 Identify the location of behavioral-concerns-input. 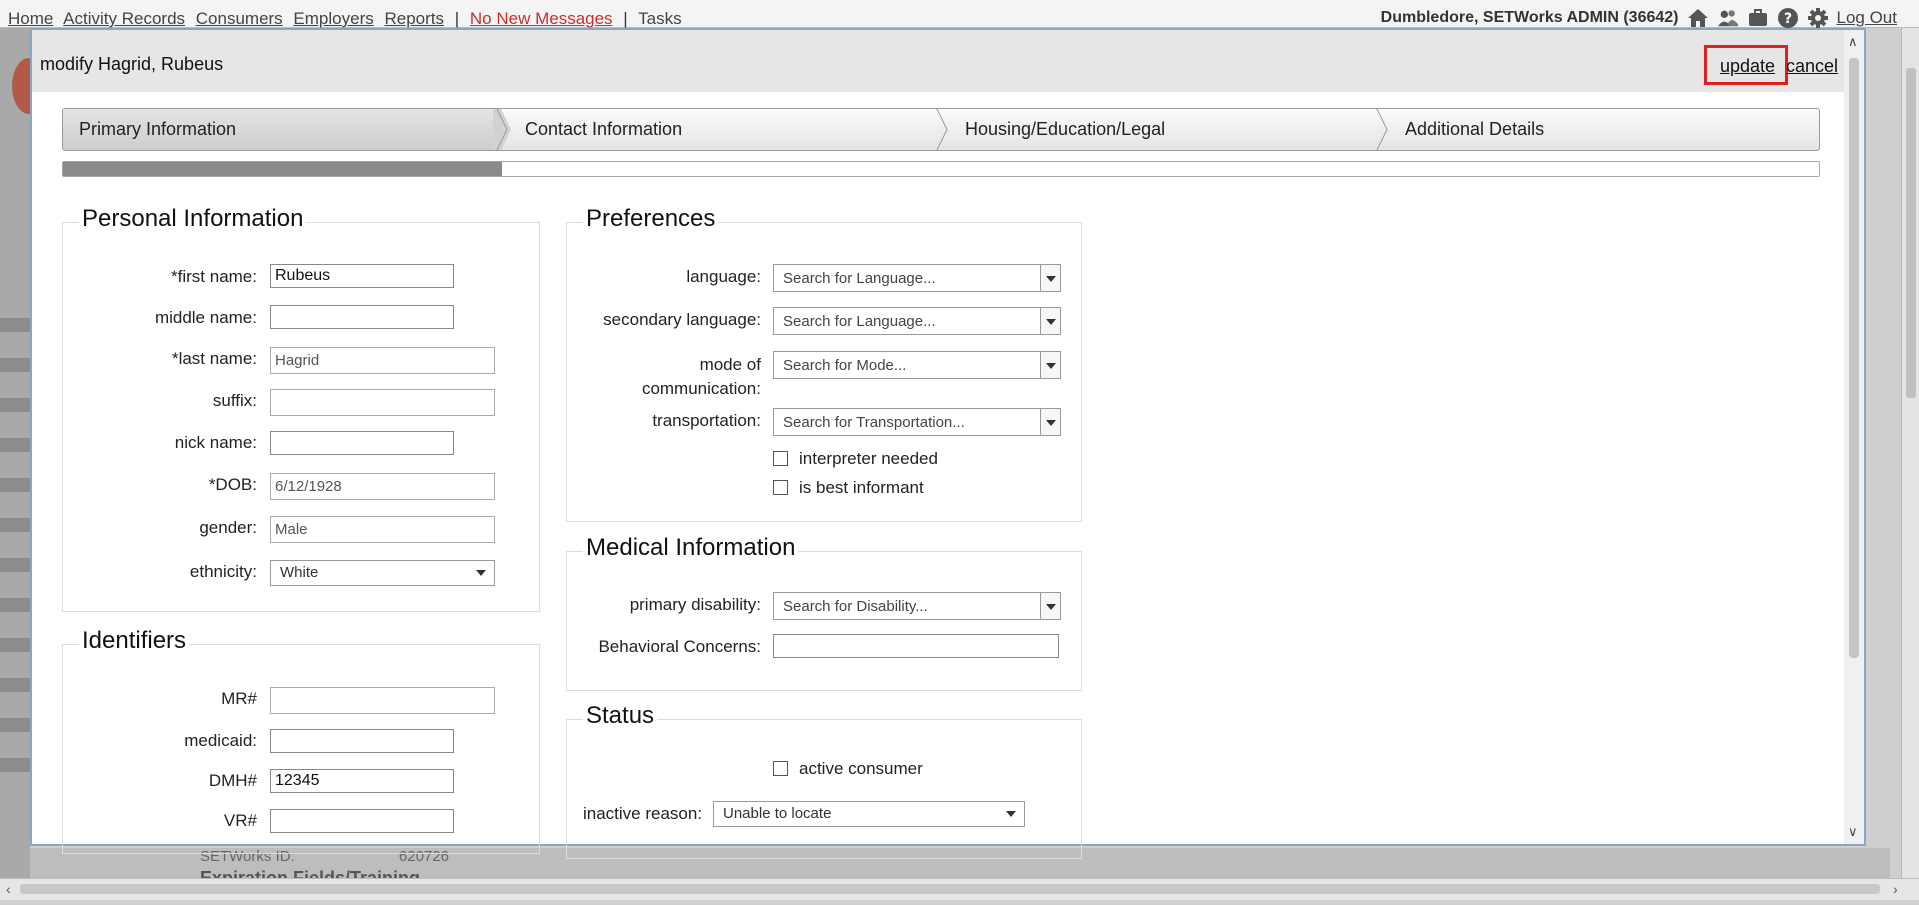
(916, 646).